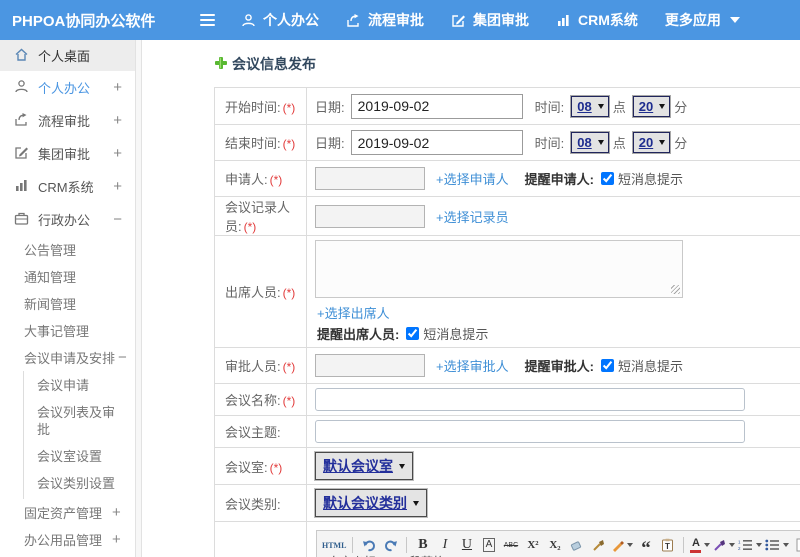  Describe the element at coordinates (598, 545) in the screenshot. I see `format-brush-icon` at that location.